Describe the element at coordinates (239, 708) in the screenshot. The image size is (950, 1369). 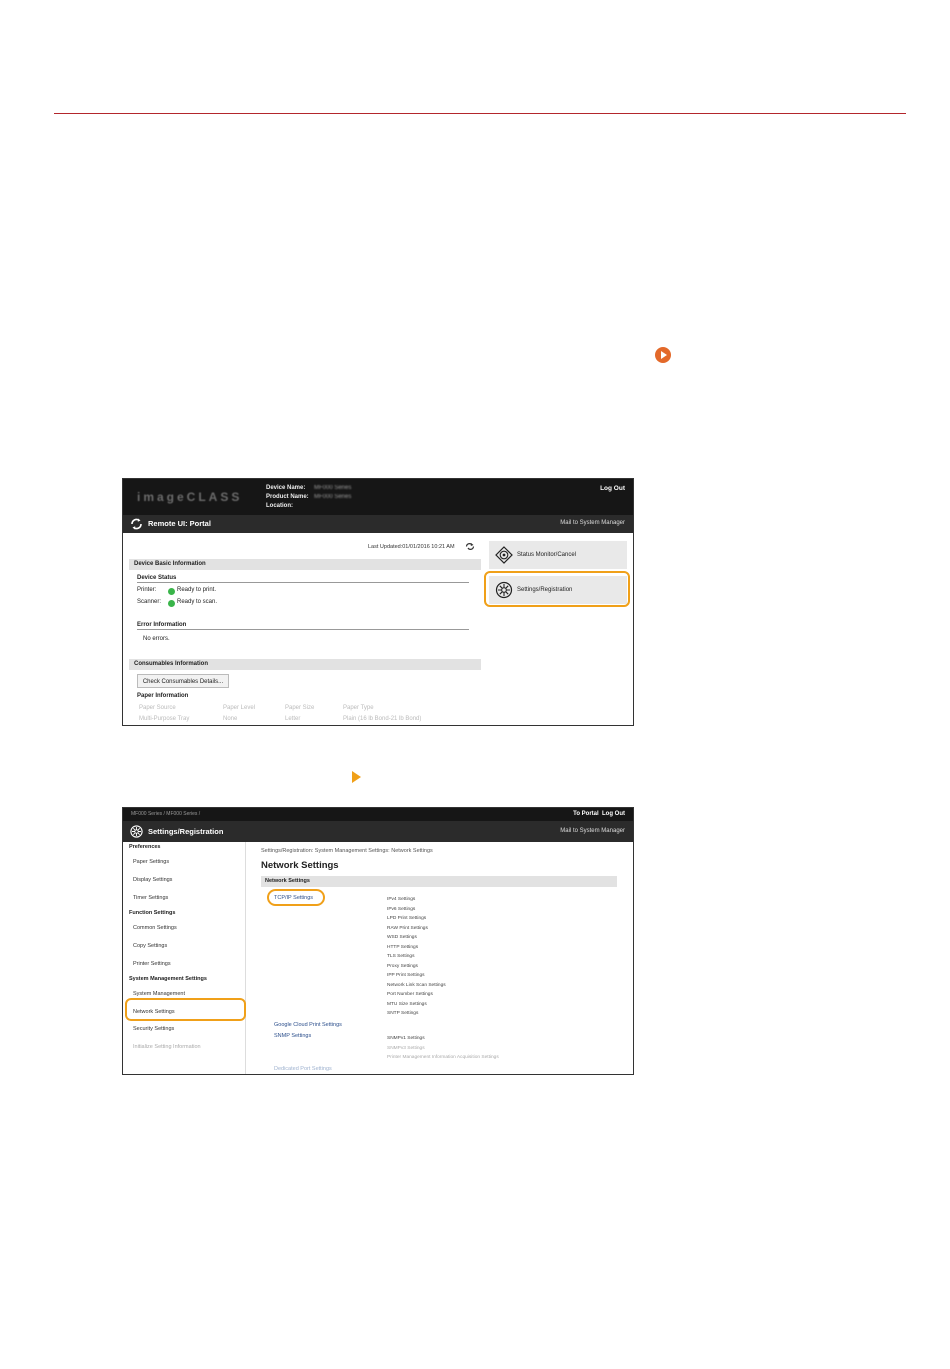
I see `paper-col-level: Paper Level` at that location.